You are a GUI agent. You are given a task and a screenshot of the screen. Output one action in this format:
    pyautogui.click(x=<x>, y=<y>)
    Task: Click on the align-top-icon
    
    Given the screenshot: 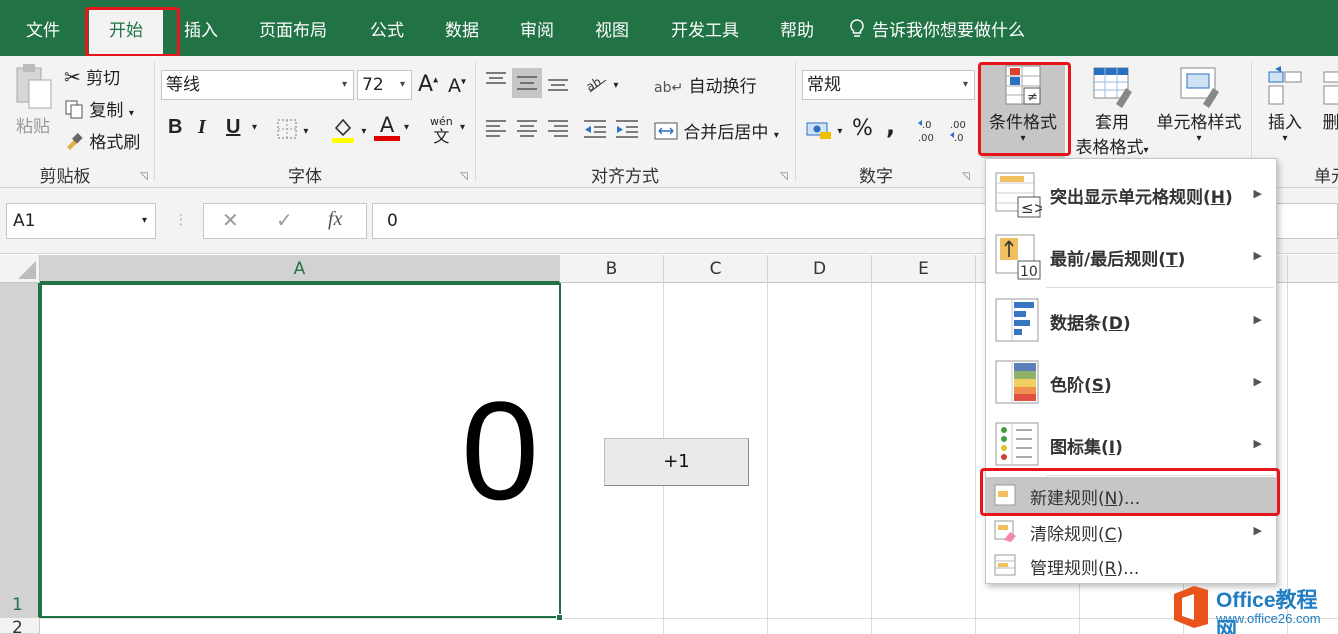 What is the action you would take?
    pyautogui.click(x=496, y=81)
    